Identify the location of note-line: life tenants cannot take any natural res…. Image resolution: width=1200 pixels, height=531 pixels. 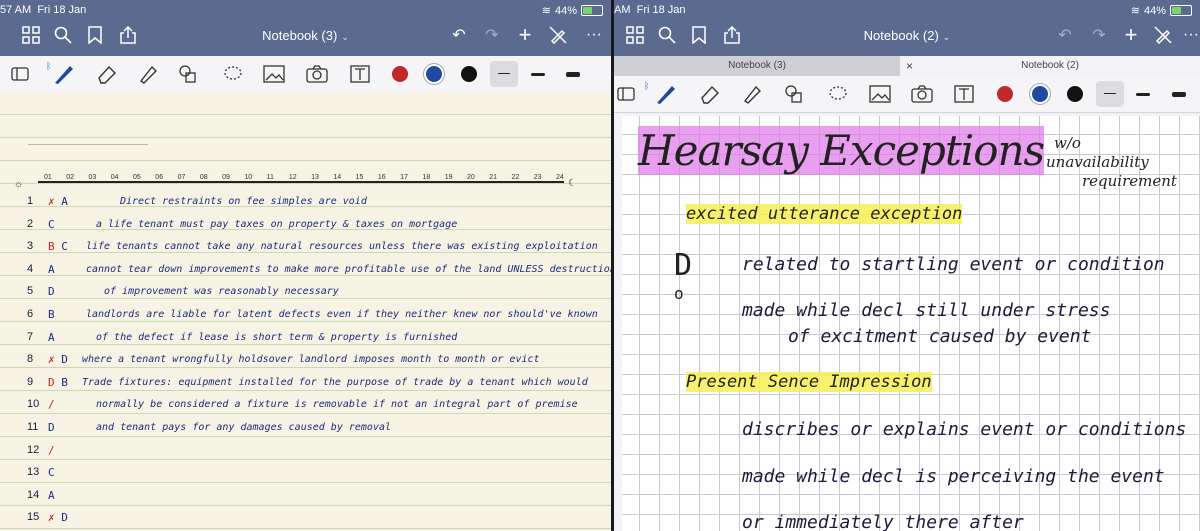
(342, 247).